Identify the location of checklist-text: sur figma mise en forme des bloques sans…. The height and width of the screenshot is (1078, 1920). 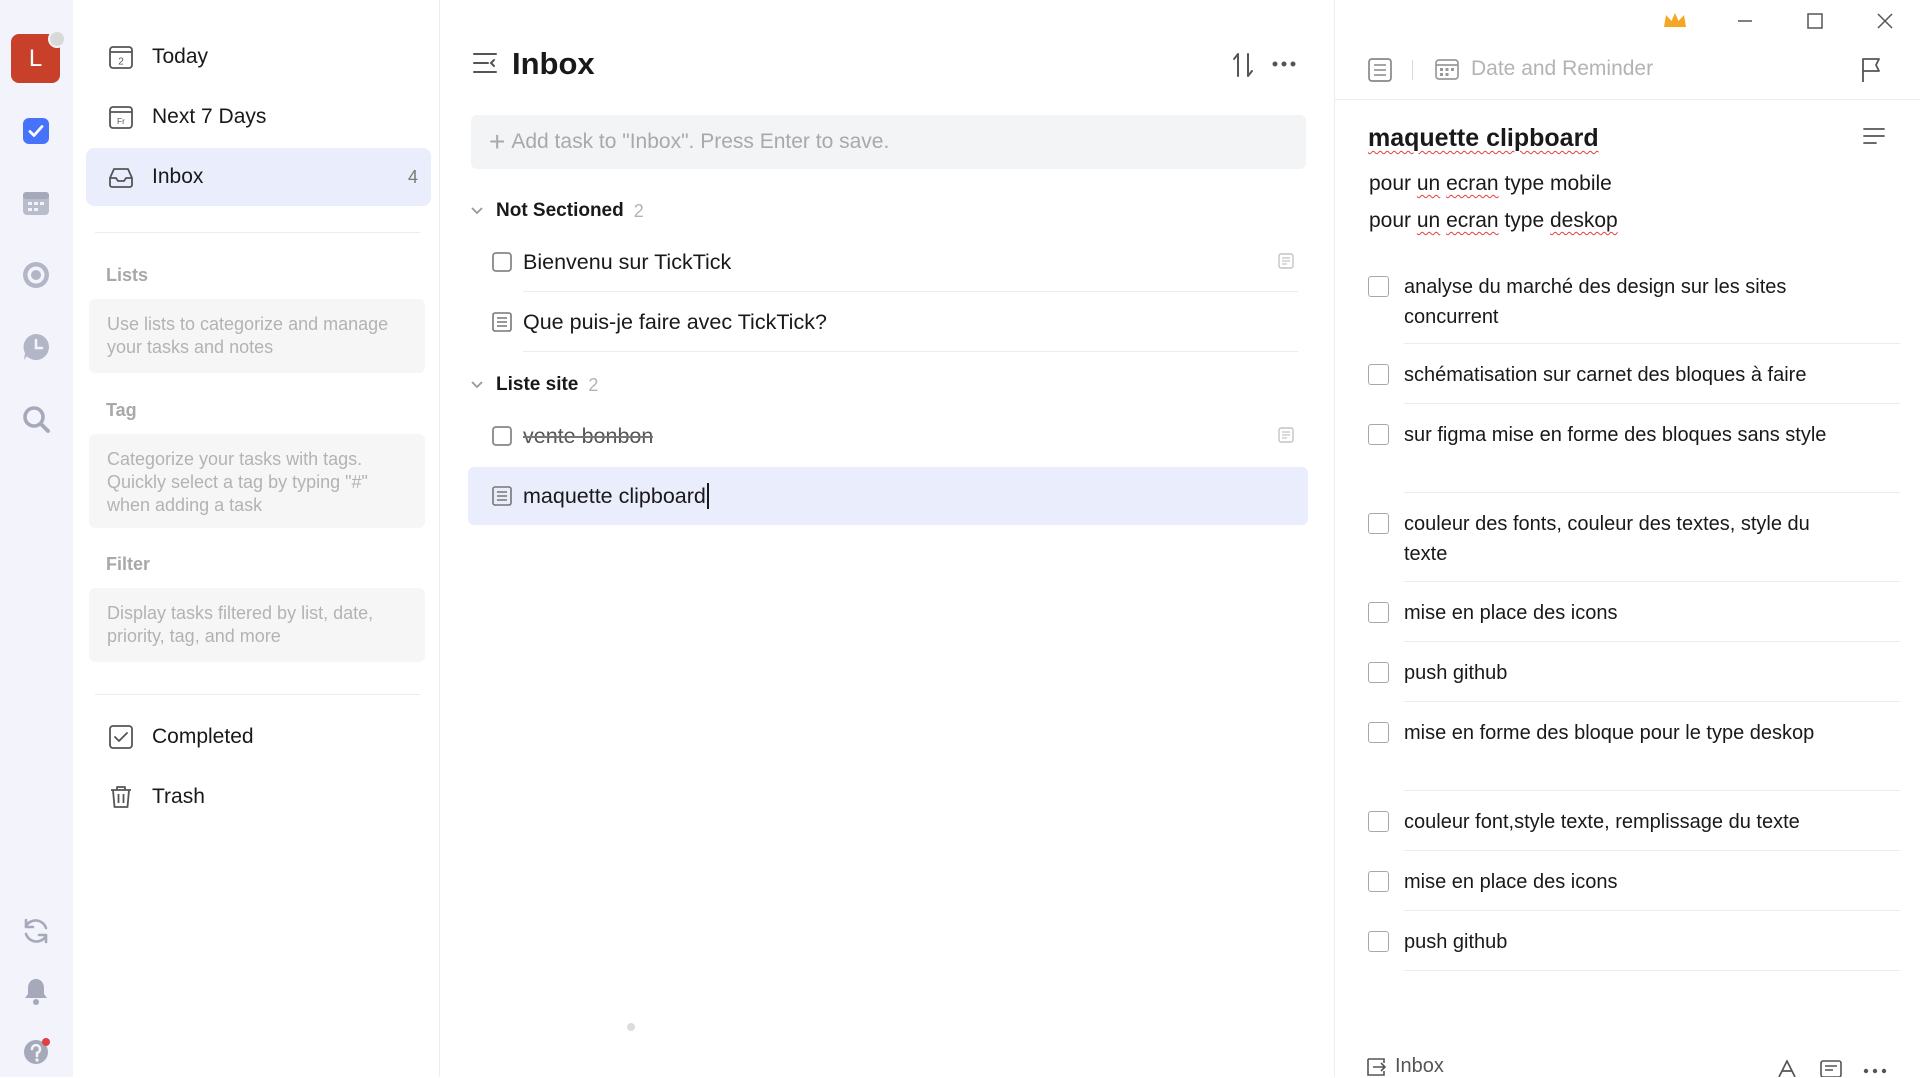
(1624, 435).